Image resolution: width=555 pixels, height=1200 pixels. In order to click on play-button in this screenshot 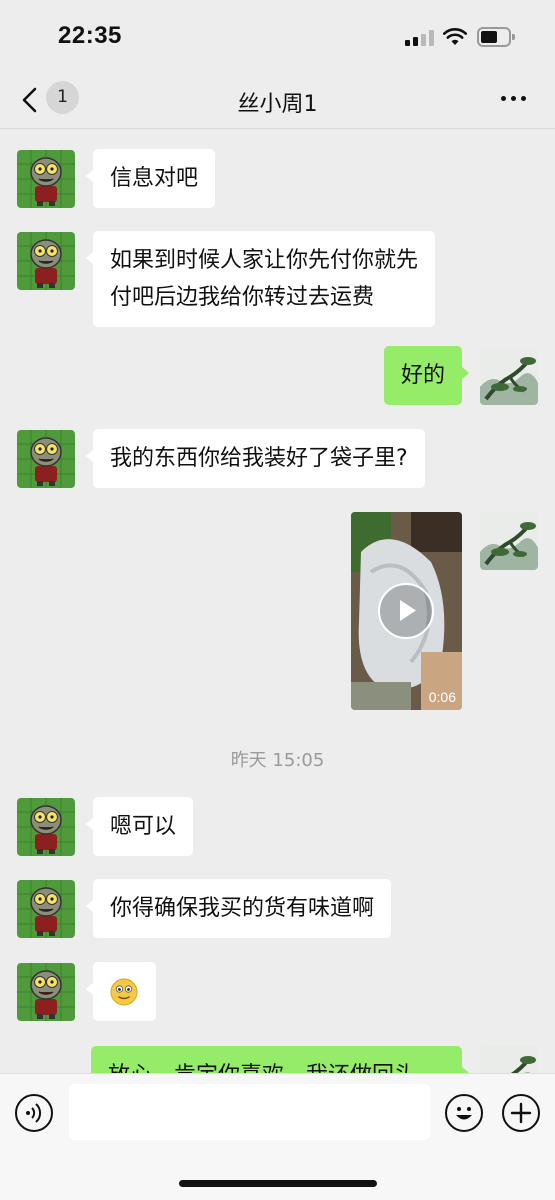, I will do `click(406, 611)`.